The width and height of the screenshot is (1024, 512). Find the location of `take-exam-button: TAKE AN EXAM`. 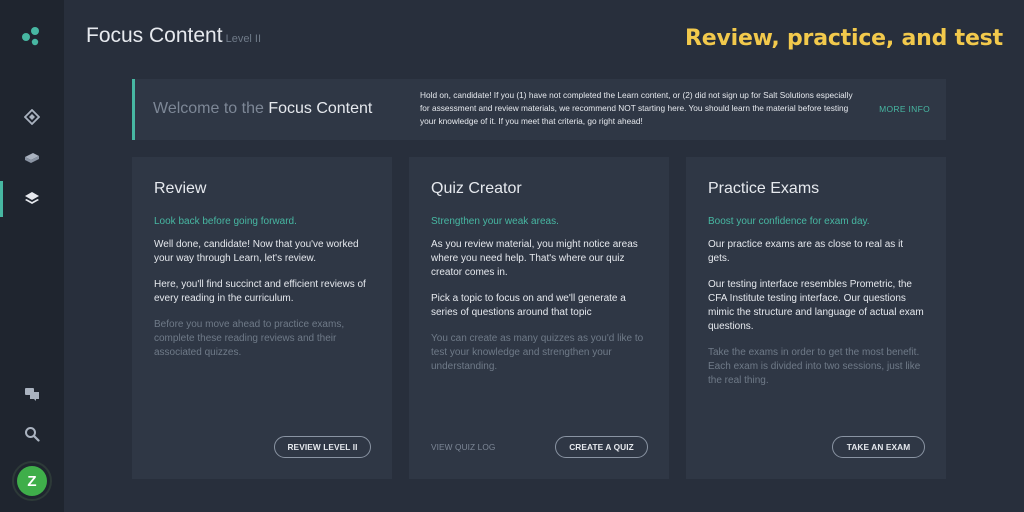

take-exam-button: TAKE AN EXAM is located at coordinates (878, 447).